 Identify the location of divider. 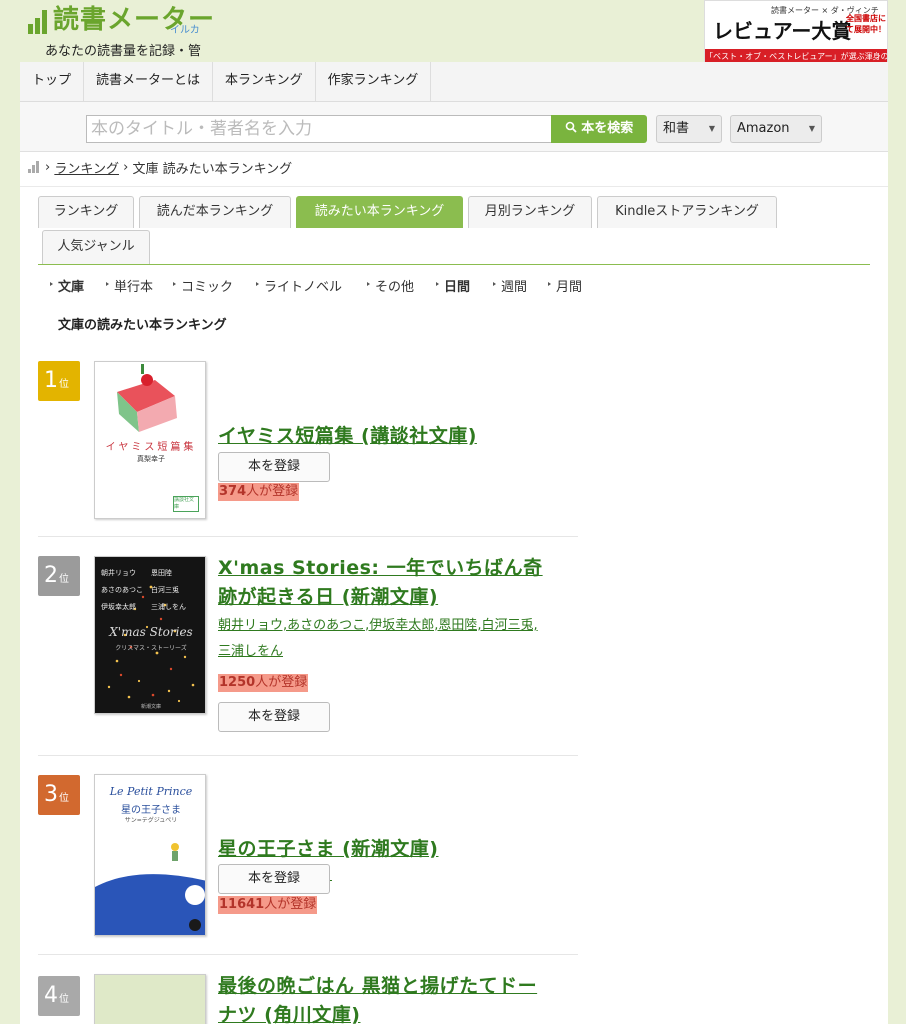
(454, 186).